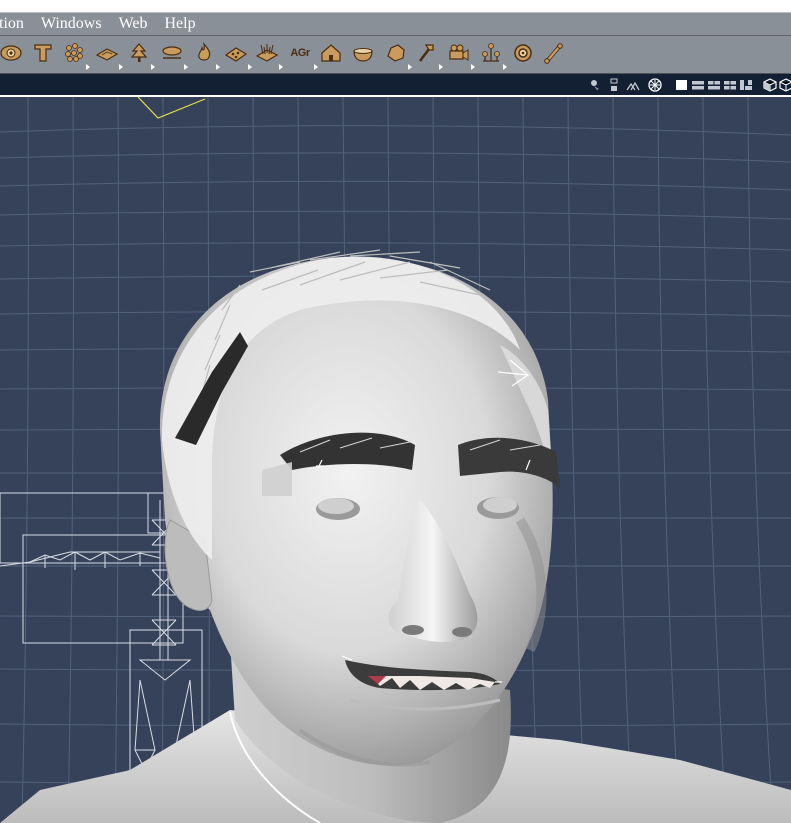  I want to click on render-icon, so click(655, 85).